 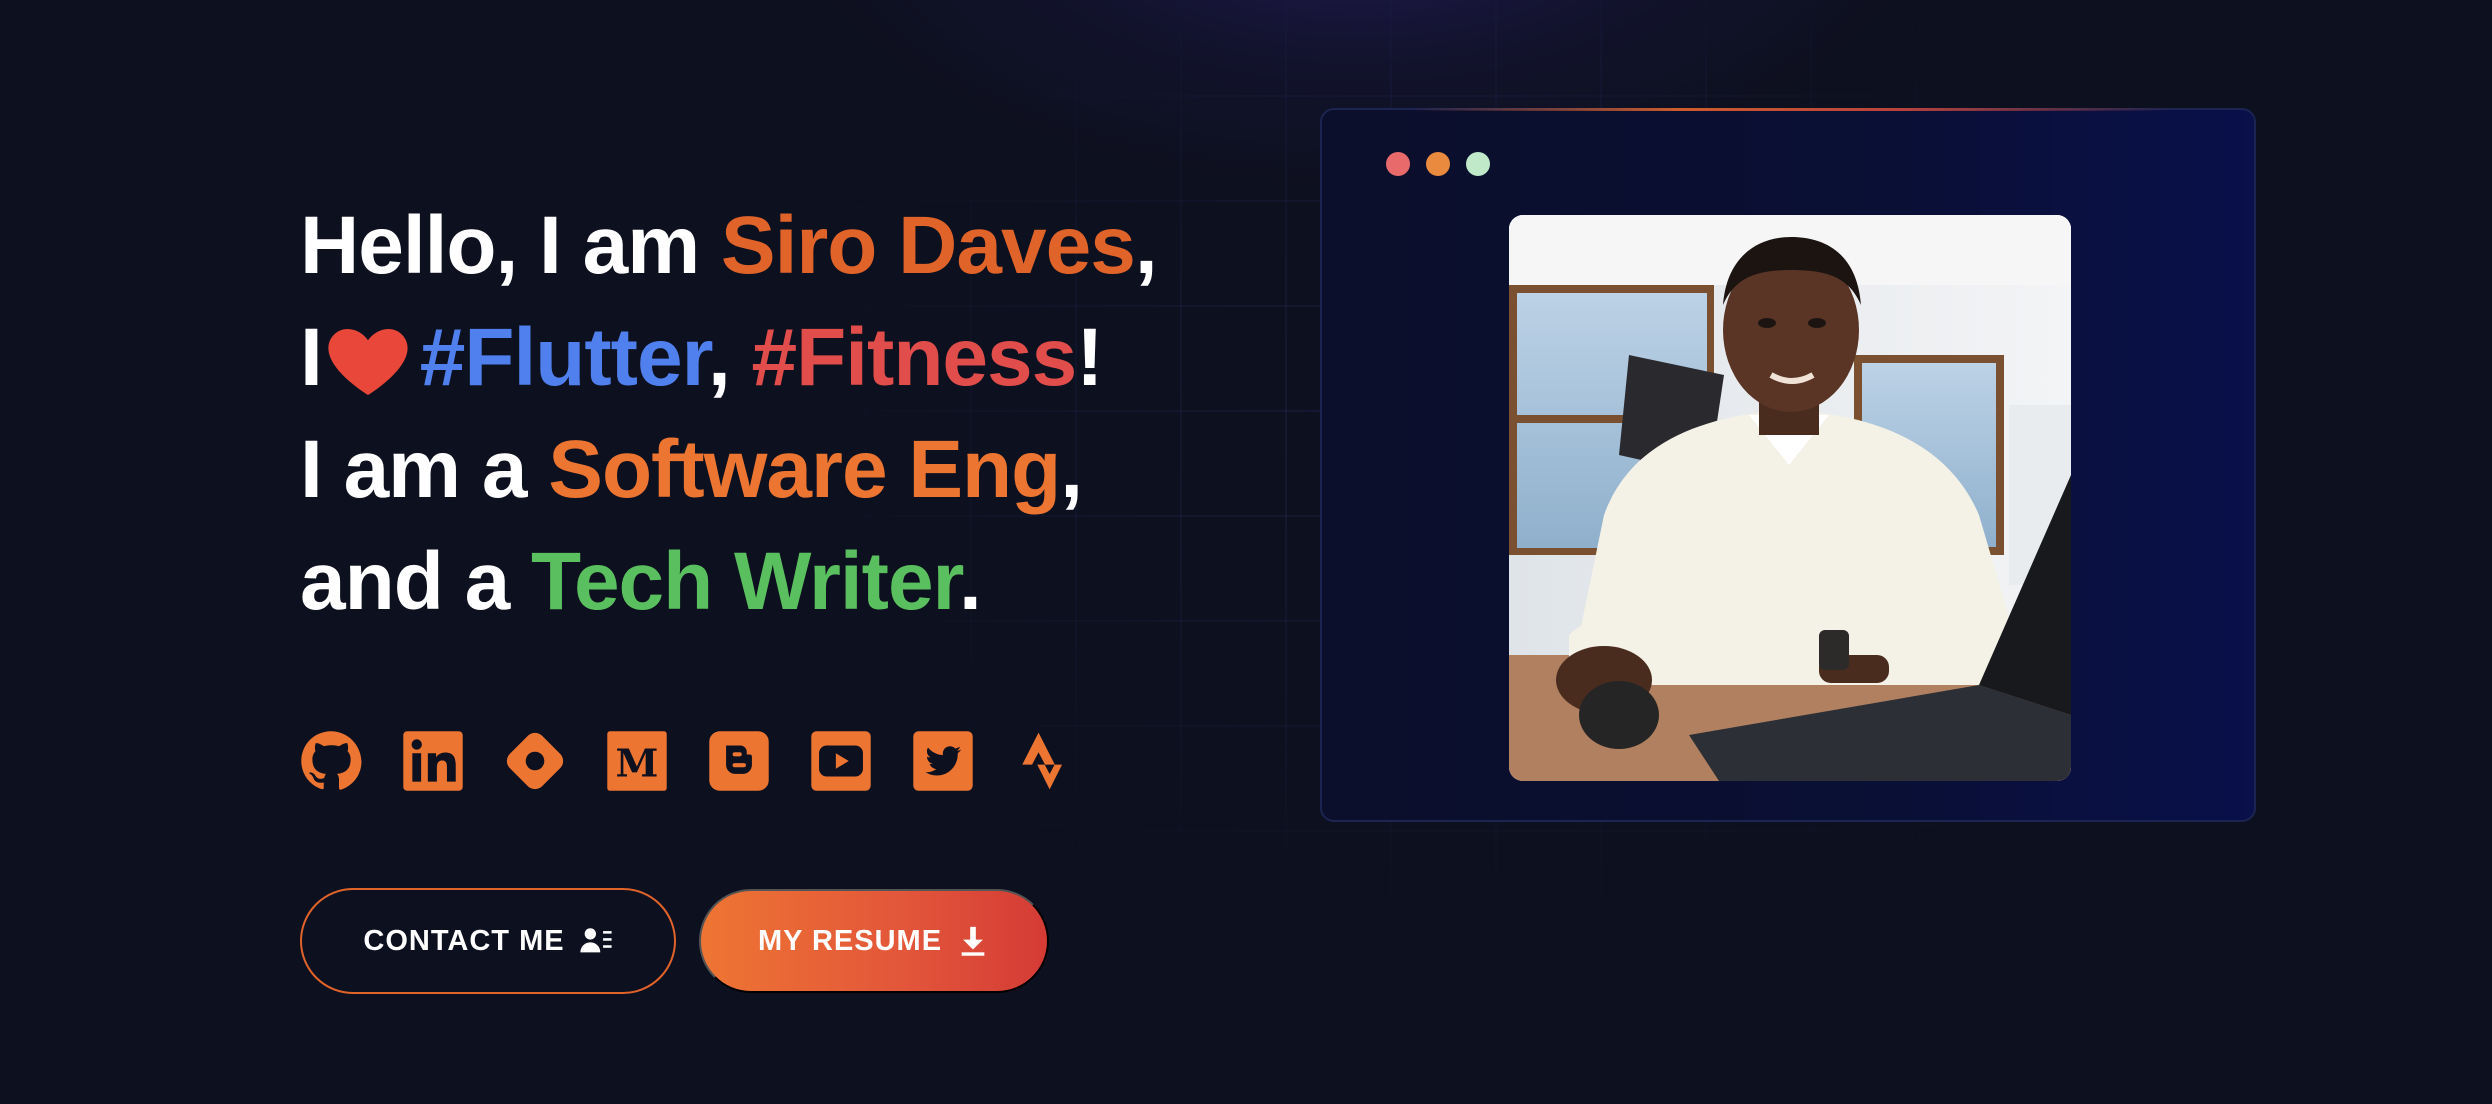 What do you see at coordinates (311, 357) in the screenshot?
I see `headline-text: I` at bounding box center [311, 357].